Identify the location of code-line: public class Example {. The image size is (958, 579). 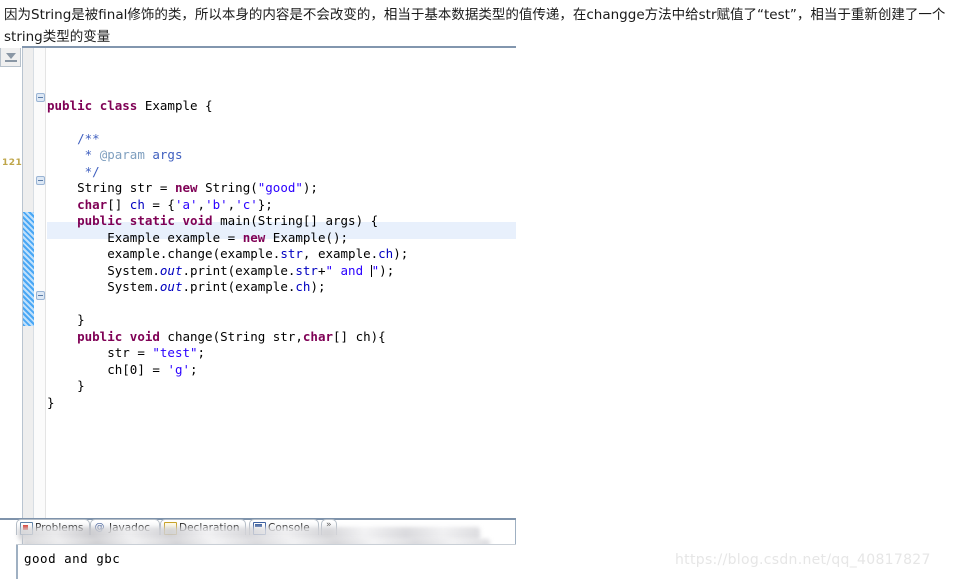
(281, 106).